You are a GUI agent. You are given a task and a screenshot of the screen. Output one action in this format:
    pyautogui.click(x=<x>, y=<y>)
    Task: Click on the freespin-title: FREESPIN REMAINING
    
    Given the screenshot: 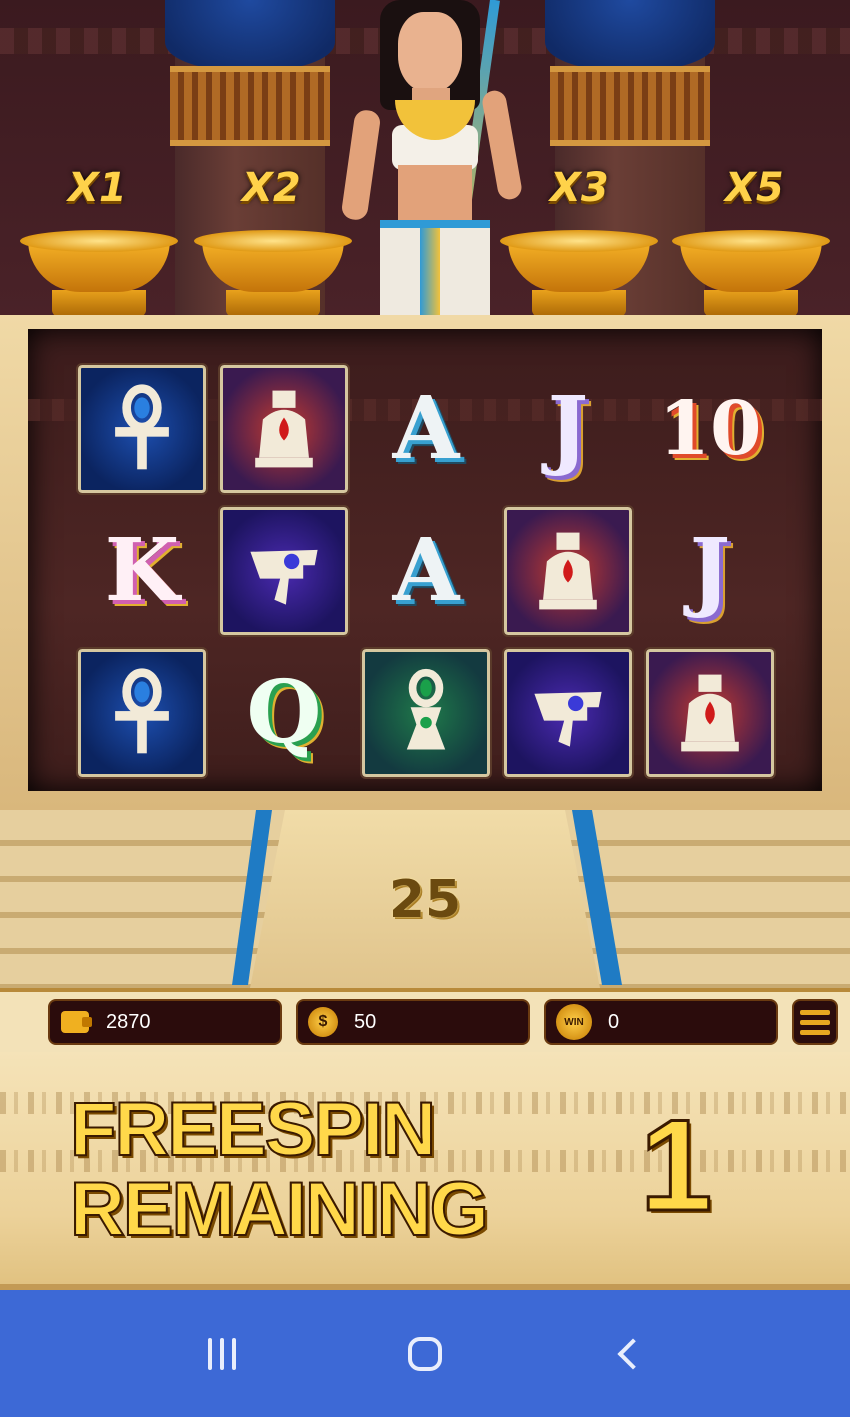 What is the action you would take?
    pyautogui.click(x=319, y=1169)
    